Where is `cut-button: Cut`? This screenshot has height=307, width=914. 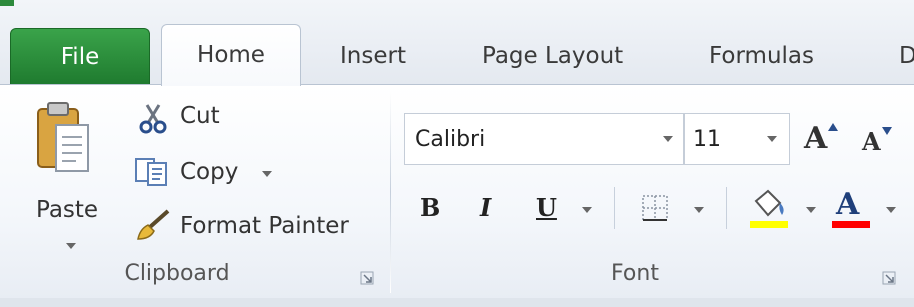
cut-button: Cut is located at coordinates (189, 119).